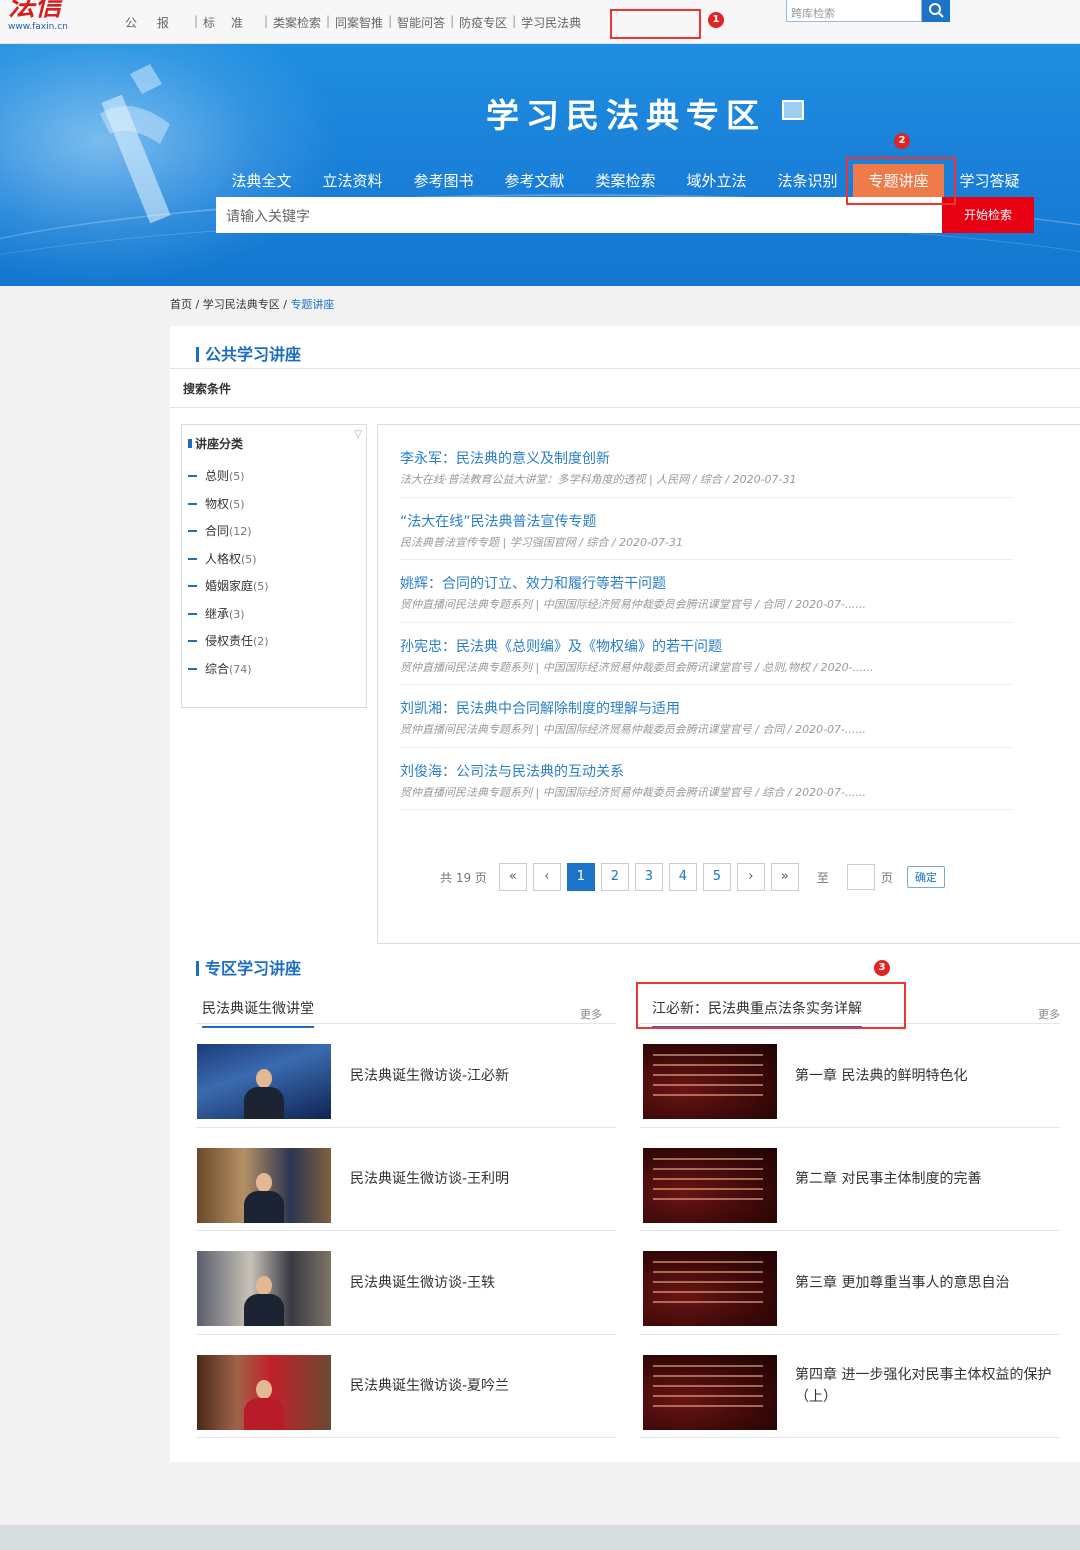 This screenshot has height=1550, width=1080. I want to click on breadcrumb-section: 学习民法典专区, so click(241, 304).